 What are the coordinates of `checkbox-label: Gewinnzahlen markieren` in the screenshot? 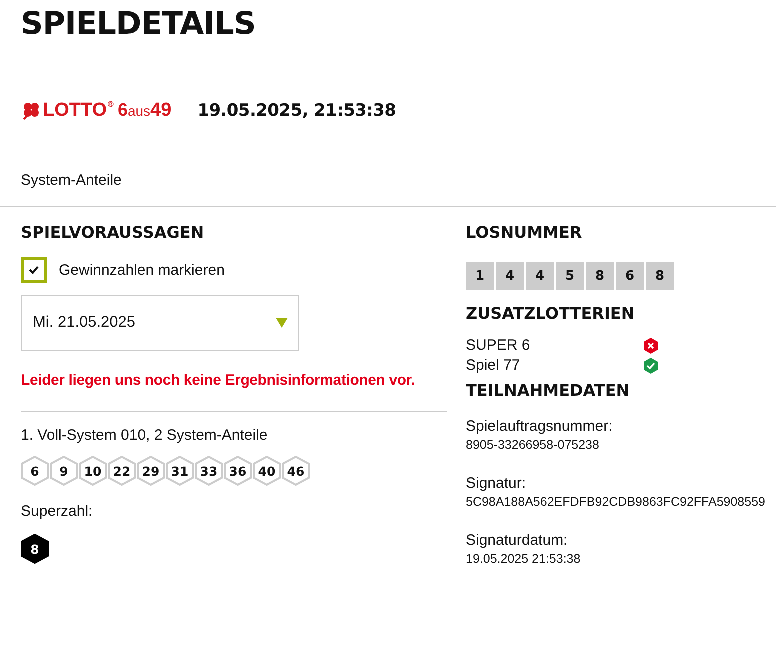 It's located at (142, 270).